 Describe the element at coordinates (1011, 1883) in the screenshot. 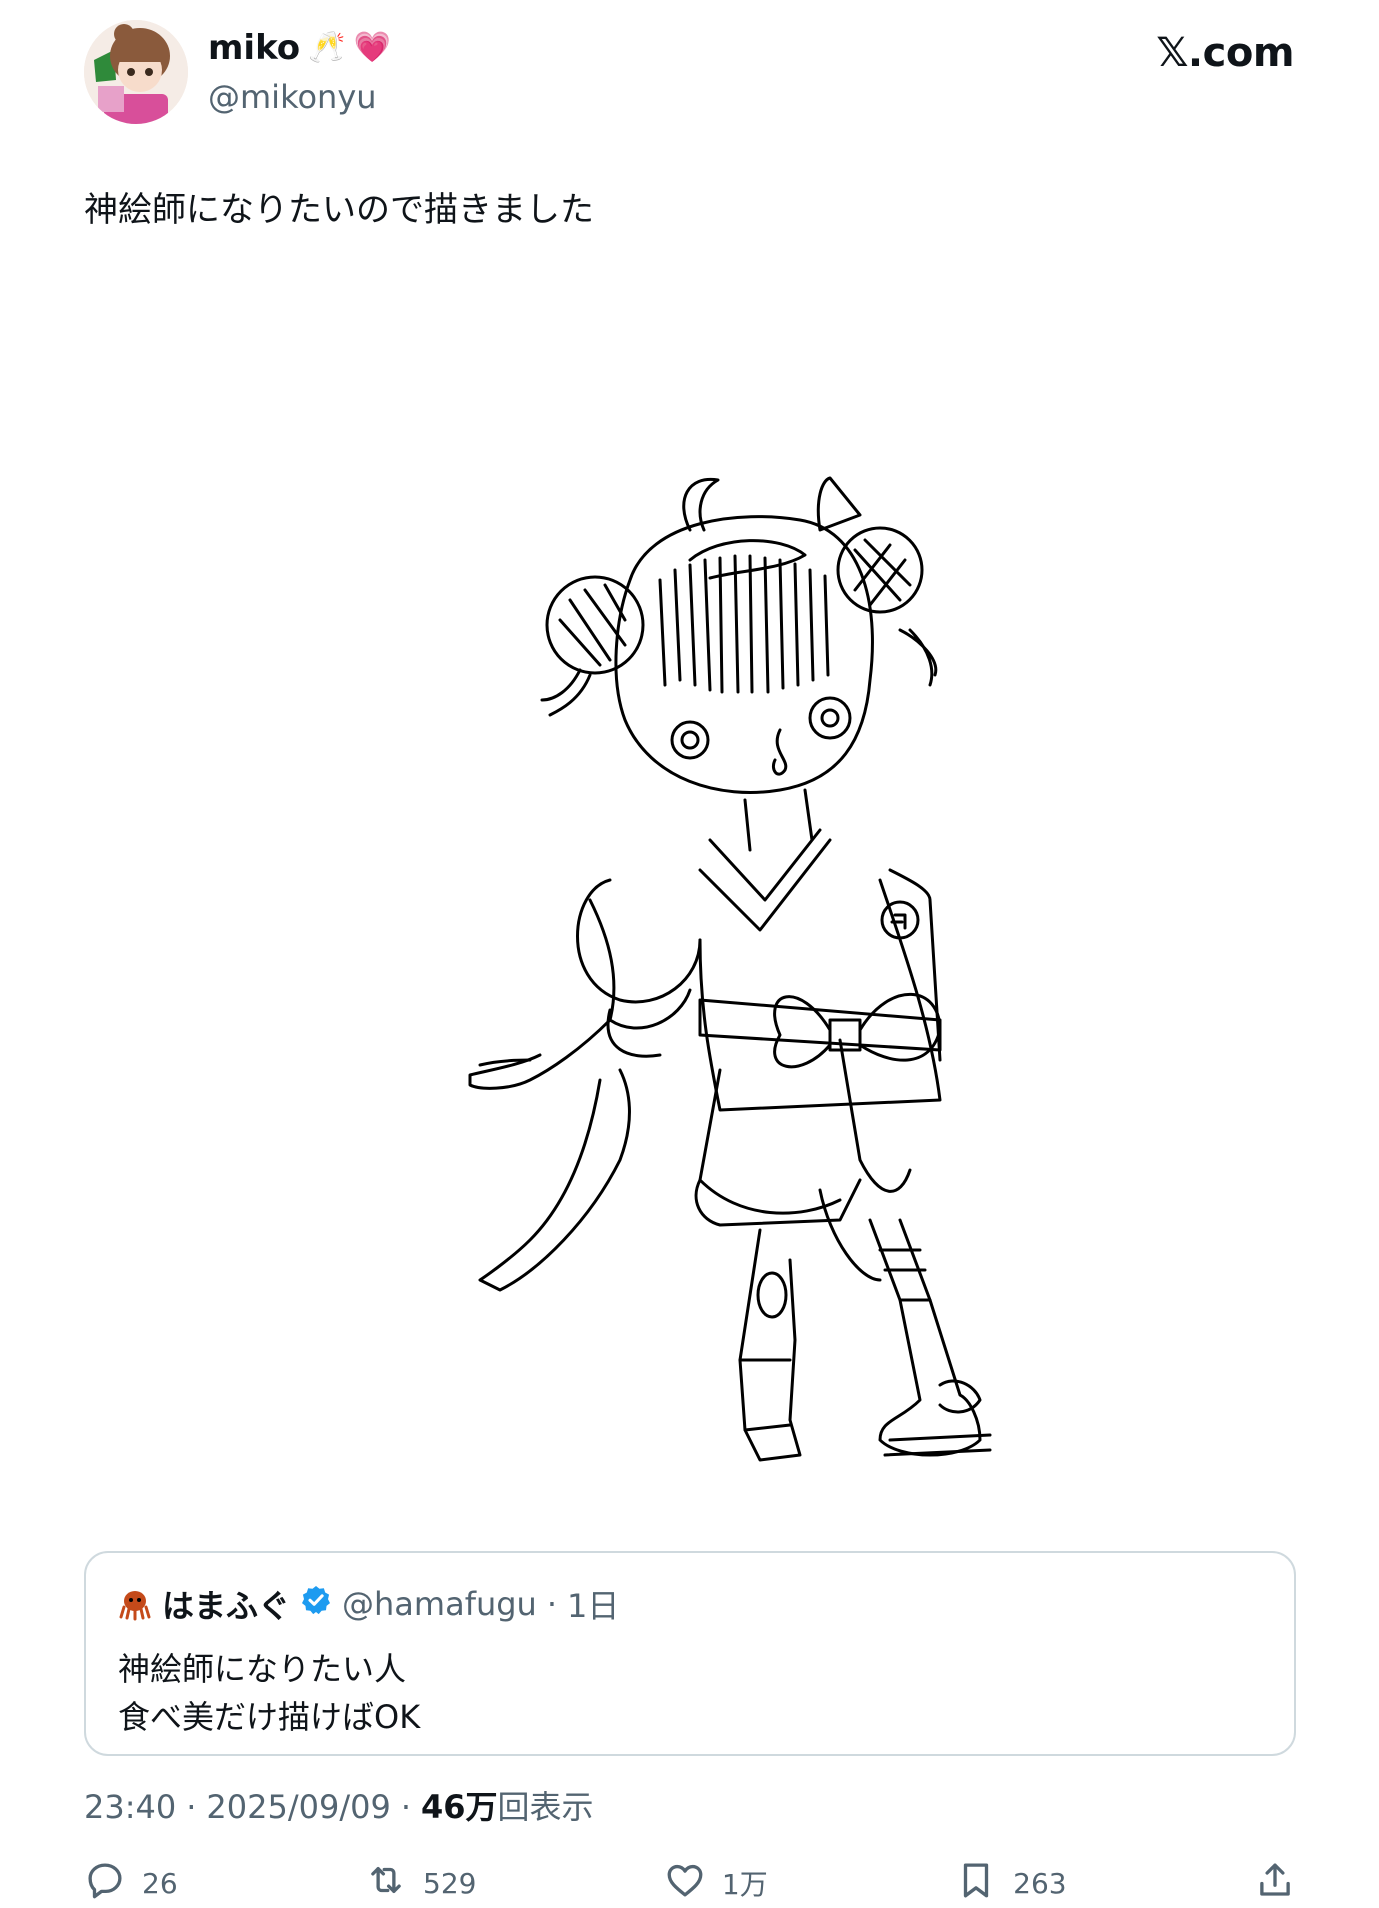

I see `bookmark-button: 263` at that location.